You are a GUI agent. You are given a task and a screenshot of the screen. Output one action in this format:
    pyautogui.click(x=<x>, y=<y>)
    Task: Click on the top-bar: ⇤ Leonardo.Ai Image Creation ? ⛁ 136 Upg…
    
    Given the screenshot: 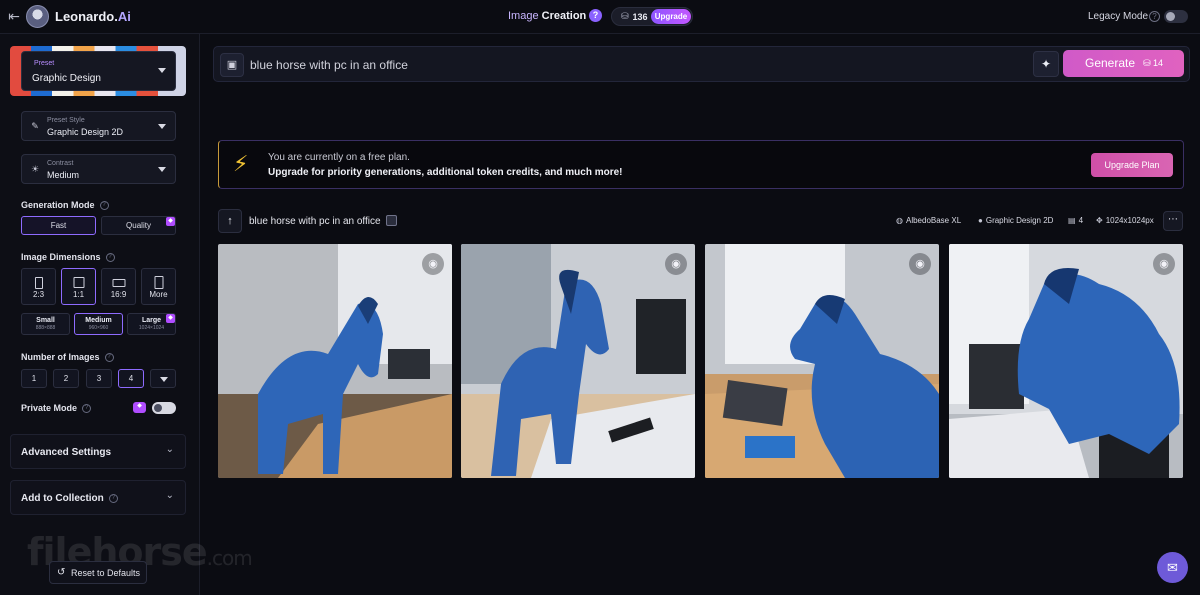 What is the action you would take?
    pyautogui.click(x=600, y=17)
    